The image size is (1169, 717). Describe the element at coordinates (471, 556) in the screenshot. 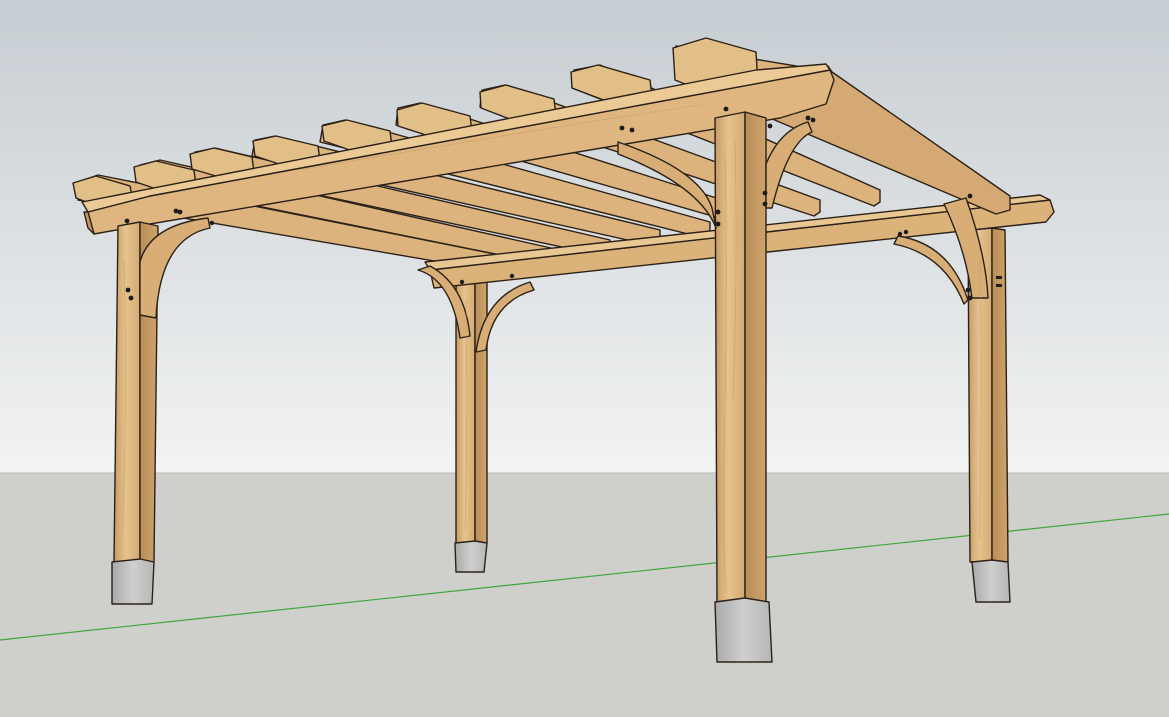

I see `footing-back-left` at that location.